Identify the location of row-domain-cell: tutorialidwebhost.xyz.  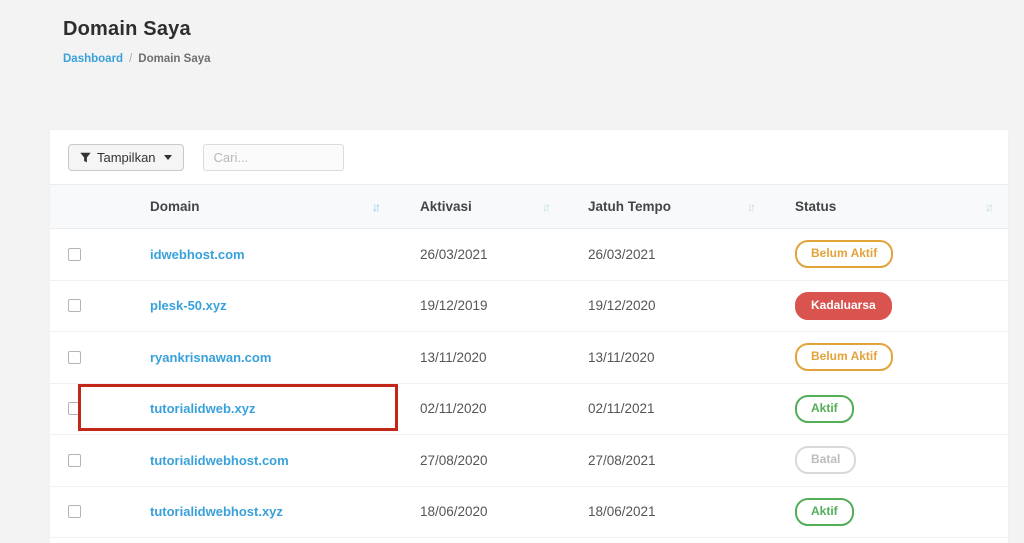
(261, 511).